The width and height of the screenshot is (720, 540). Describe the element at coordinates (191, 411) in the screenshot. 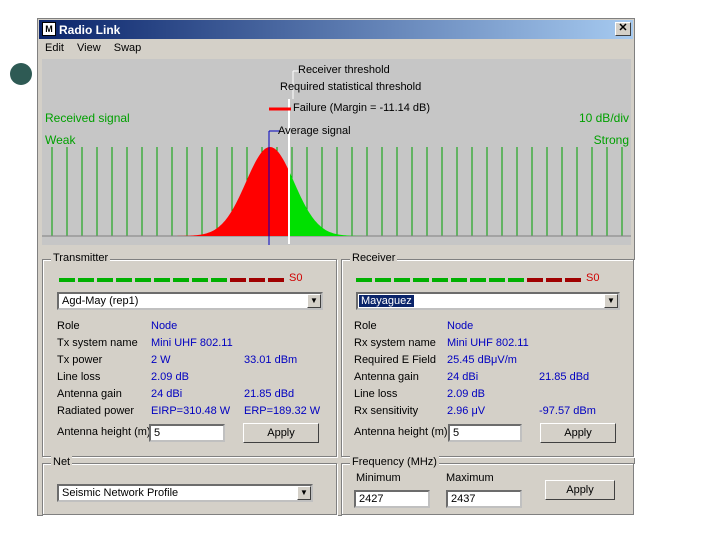

I see `tx-eirp-value: EIRP=310.48 W` at that location.